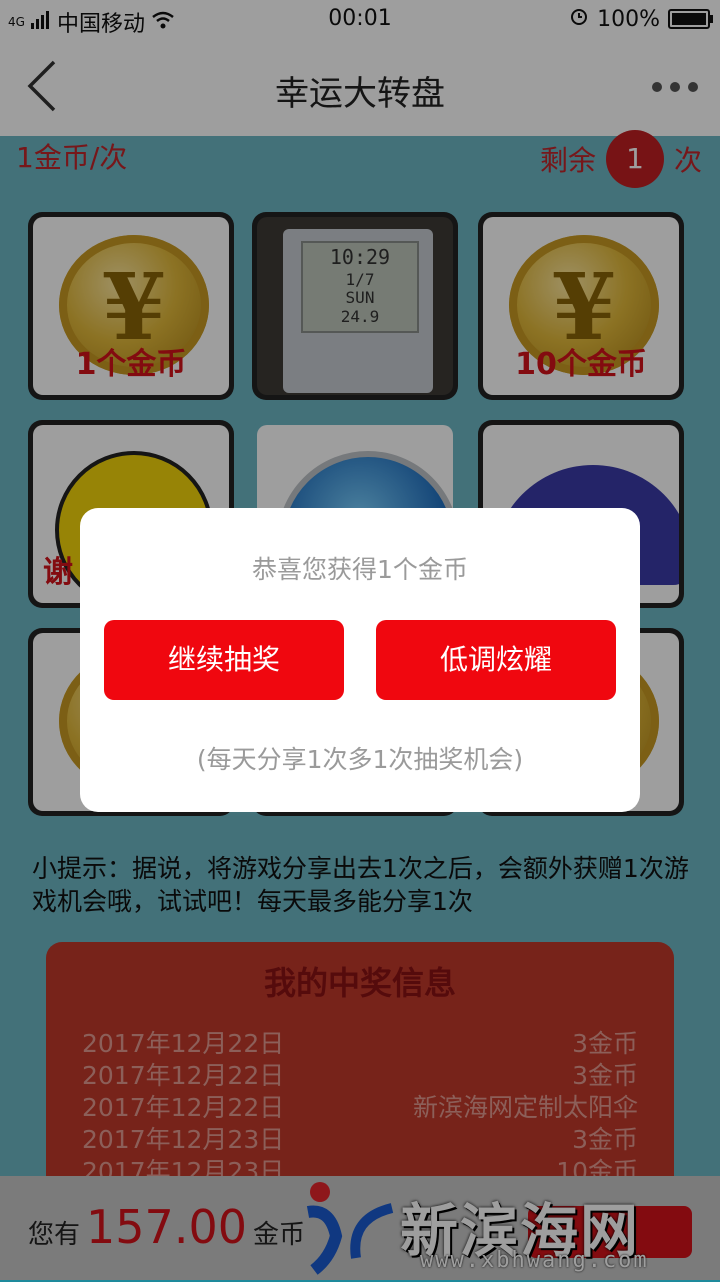 Image resolution: width=720 pixels, height=1282 pixels. I want to click on share-note: (每天分享1次多1次抽奖机会), so click(360, 759).